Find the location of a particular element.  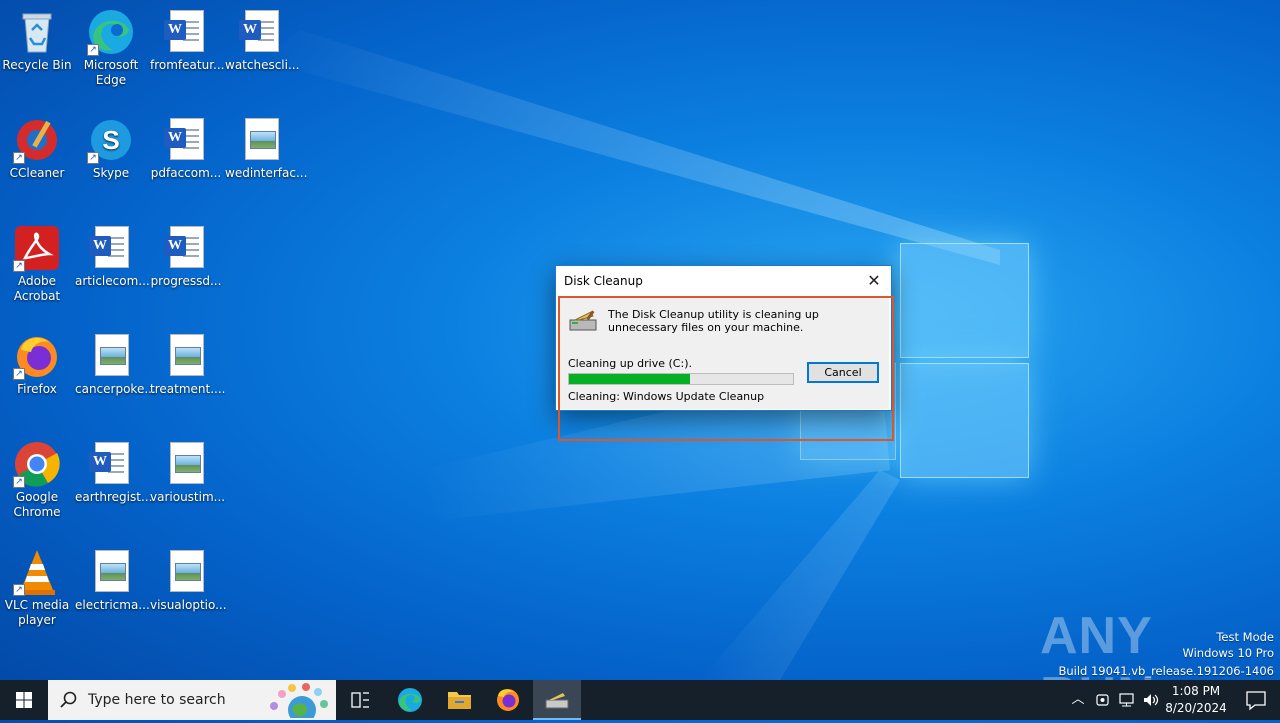

taskbar-firefox-button is located at coordinates (508, 700).